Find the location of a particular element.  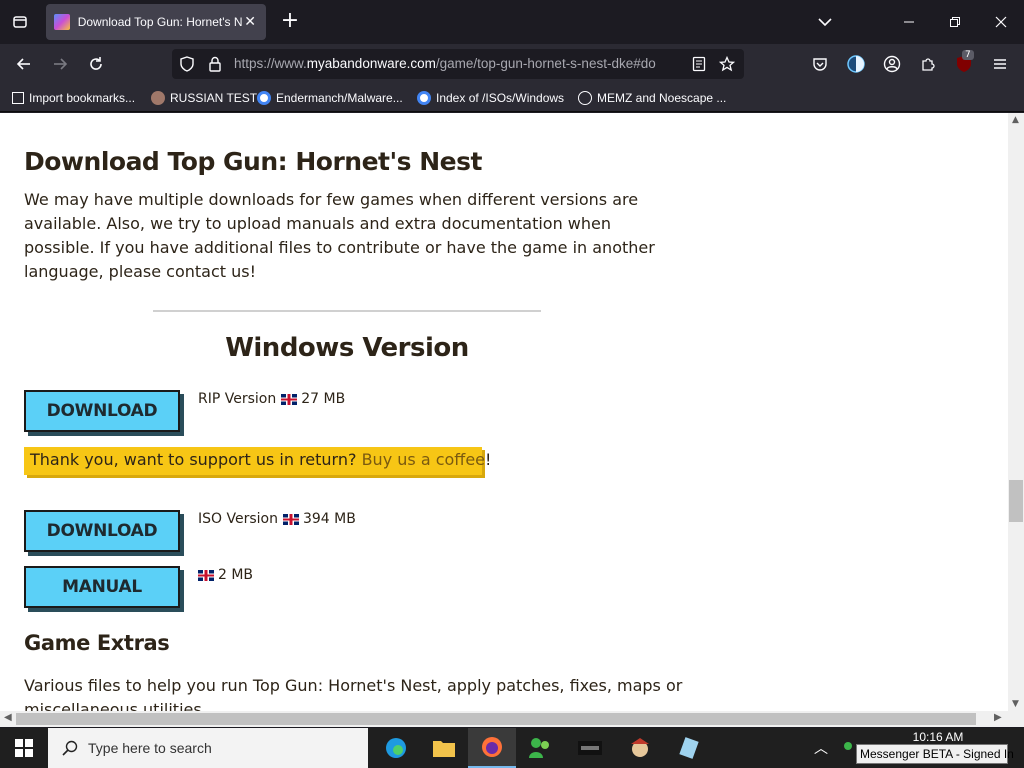

taskbar-jester-app is located at coordinates (640, 748).